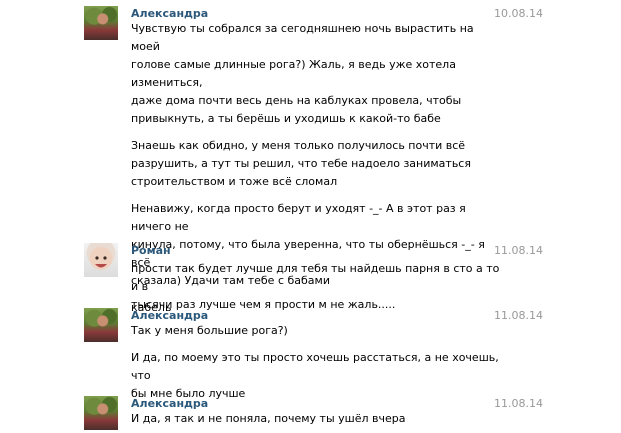 This screenshot has height=433, width=621. I want to click on message-author: Роман, so click(151, 250).